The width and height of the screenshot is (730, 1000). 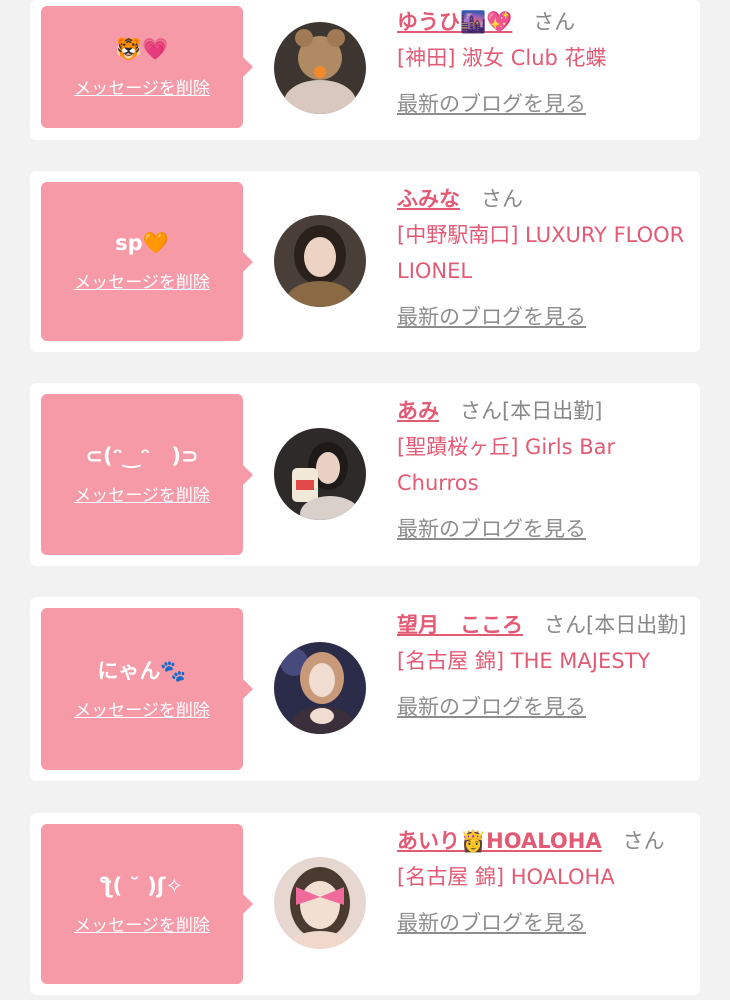 I want to click on girl-info: ゆうひ🌆💖 さん [神田] 淑女 Club 花蝶 最新のブログを見る, so click(x=546, y=63).